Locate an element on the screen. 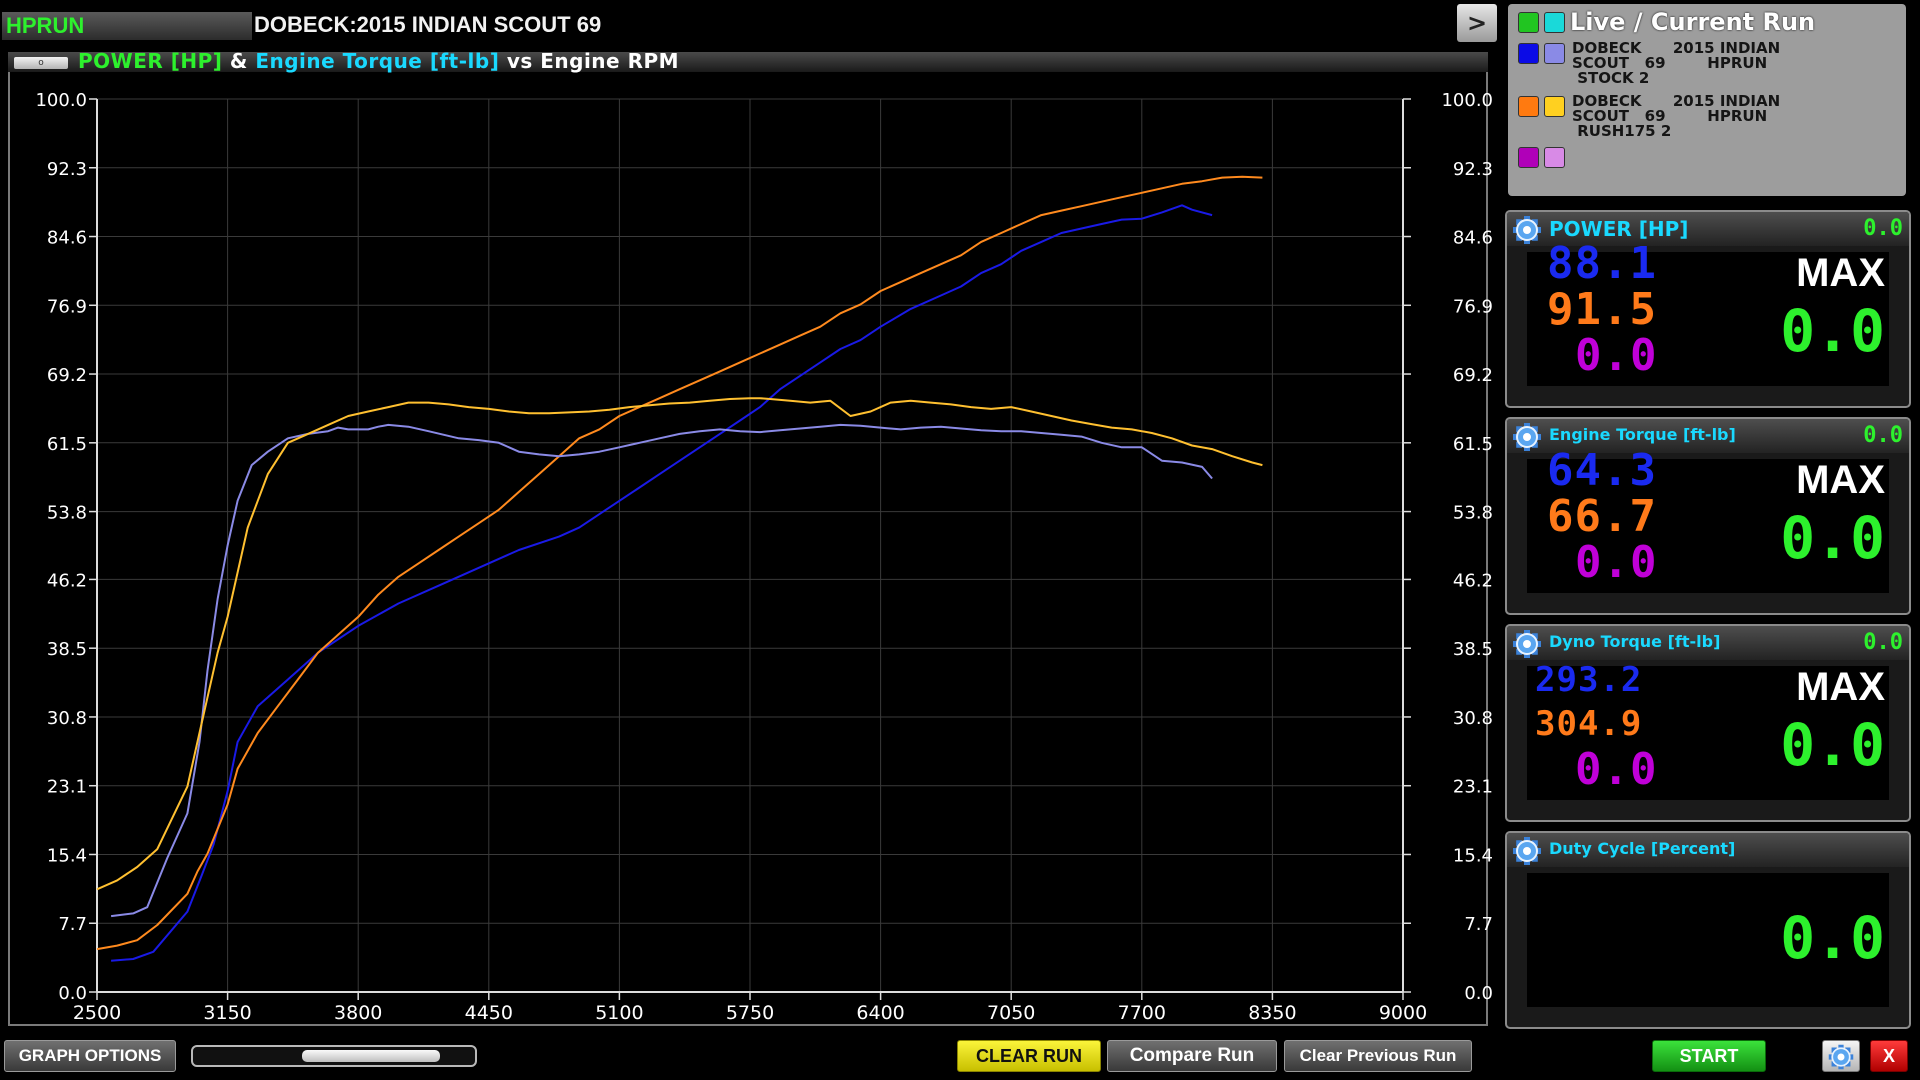  clear-run-button: CLEAR RUN is located at coordinates (1029, 1056).